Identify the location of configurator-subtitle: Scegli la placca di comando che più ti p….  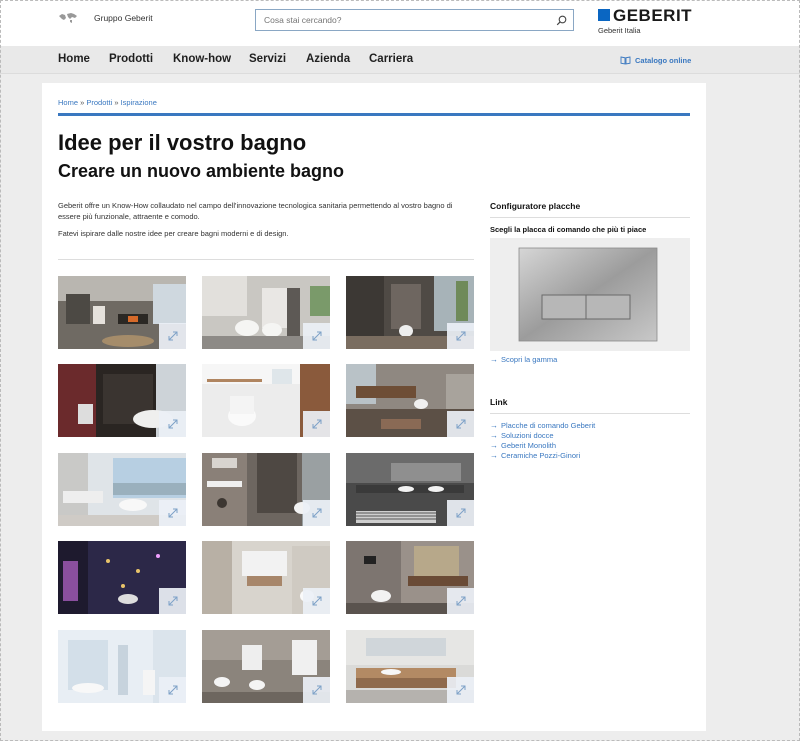
(568, 229).